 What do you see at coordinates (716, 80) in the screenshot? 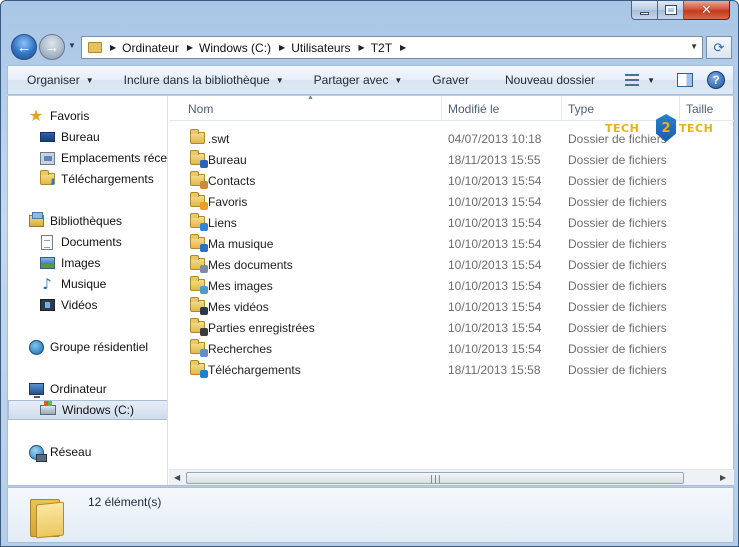
I see `help-button: ?` at bounding box center [716, 80].